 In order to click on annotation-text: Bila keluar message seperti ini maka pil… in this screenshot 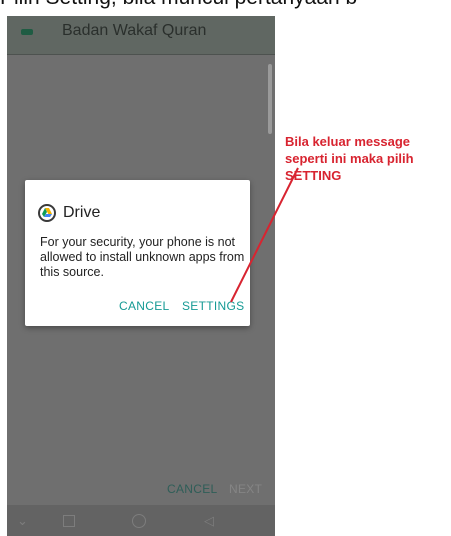, I will do `click(365, 158)`.